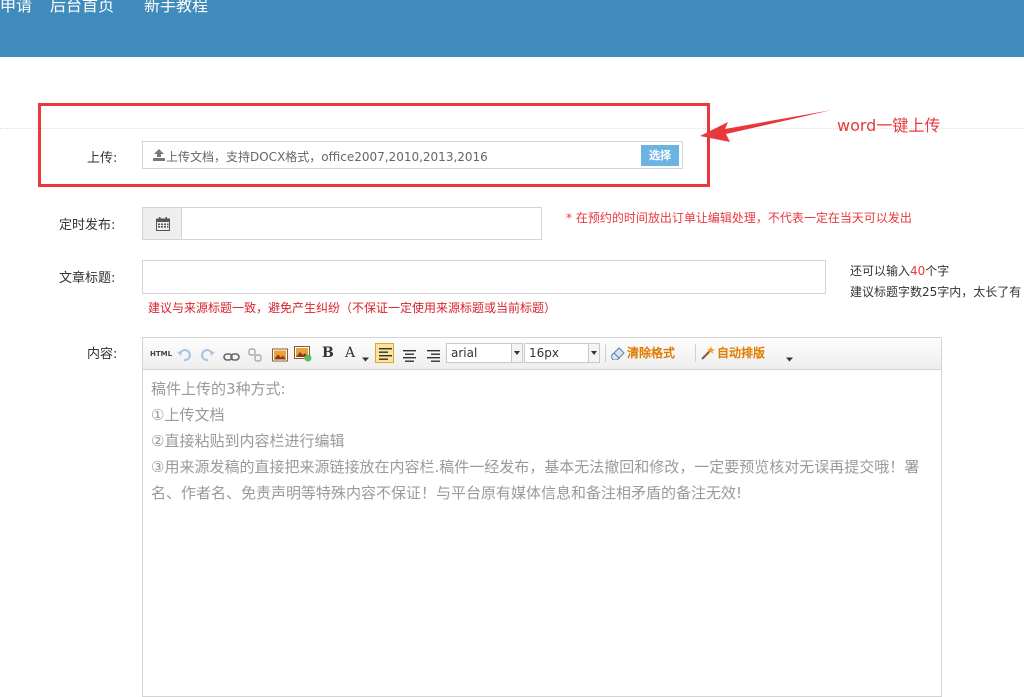 The height and width of the screenshot is (697, 1024). I want to click on choose-file-button: 选择, so click(660, 155).